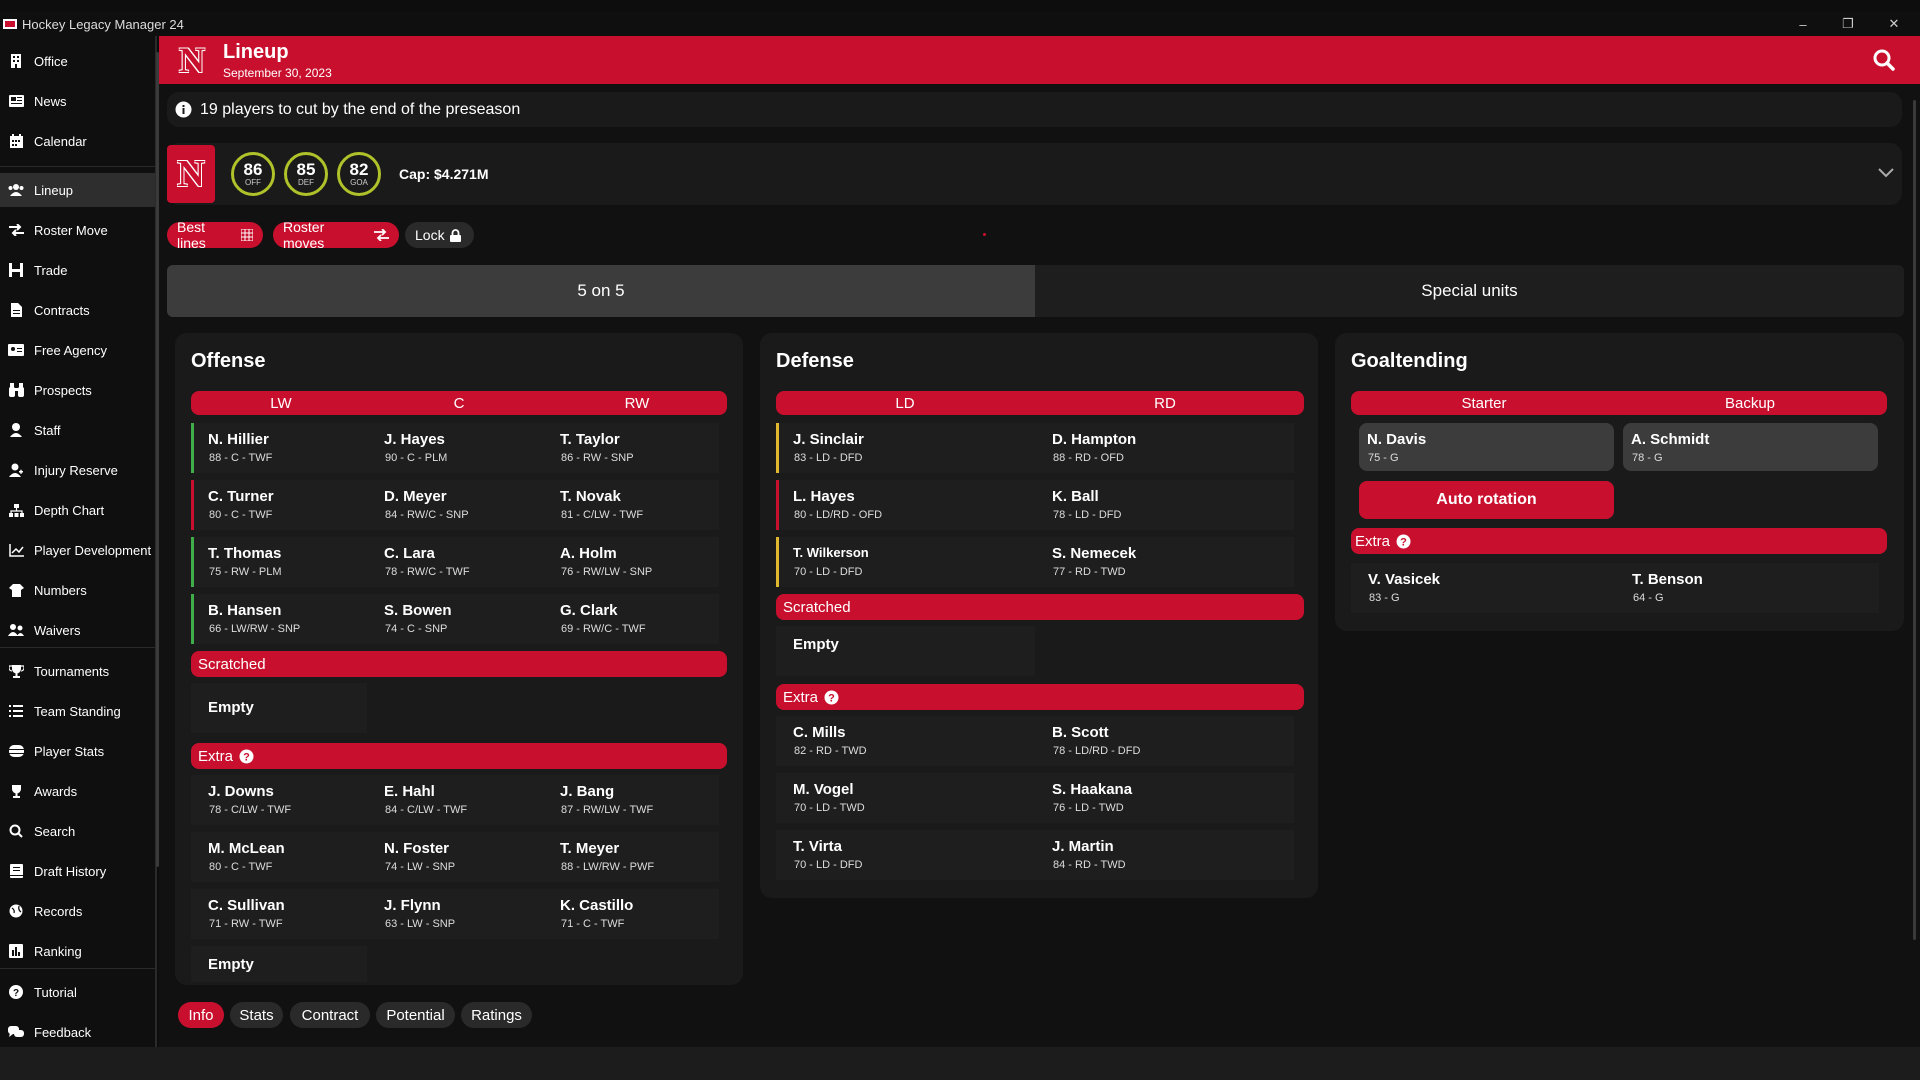  Describe the element at coordinates (1469, 291) in the screenshot. I see `tab-special-units: Special units` at that location.